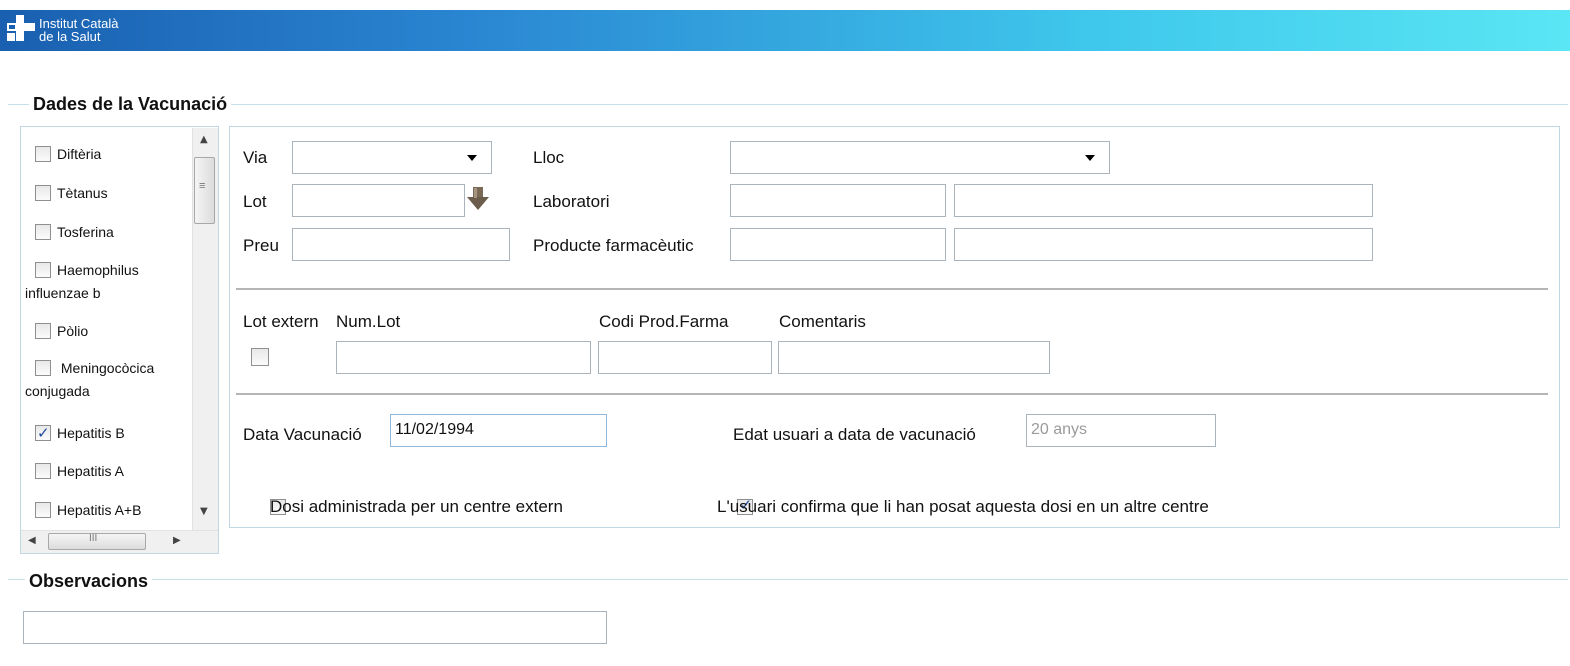  Describe the element at coordinates (549, 157) in the screenshot. I see `lloc-label: Lloc` at that location.